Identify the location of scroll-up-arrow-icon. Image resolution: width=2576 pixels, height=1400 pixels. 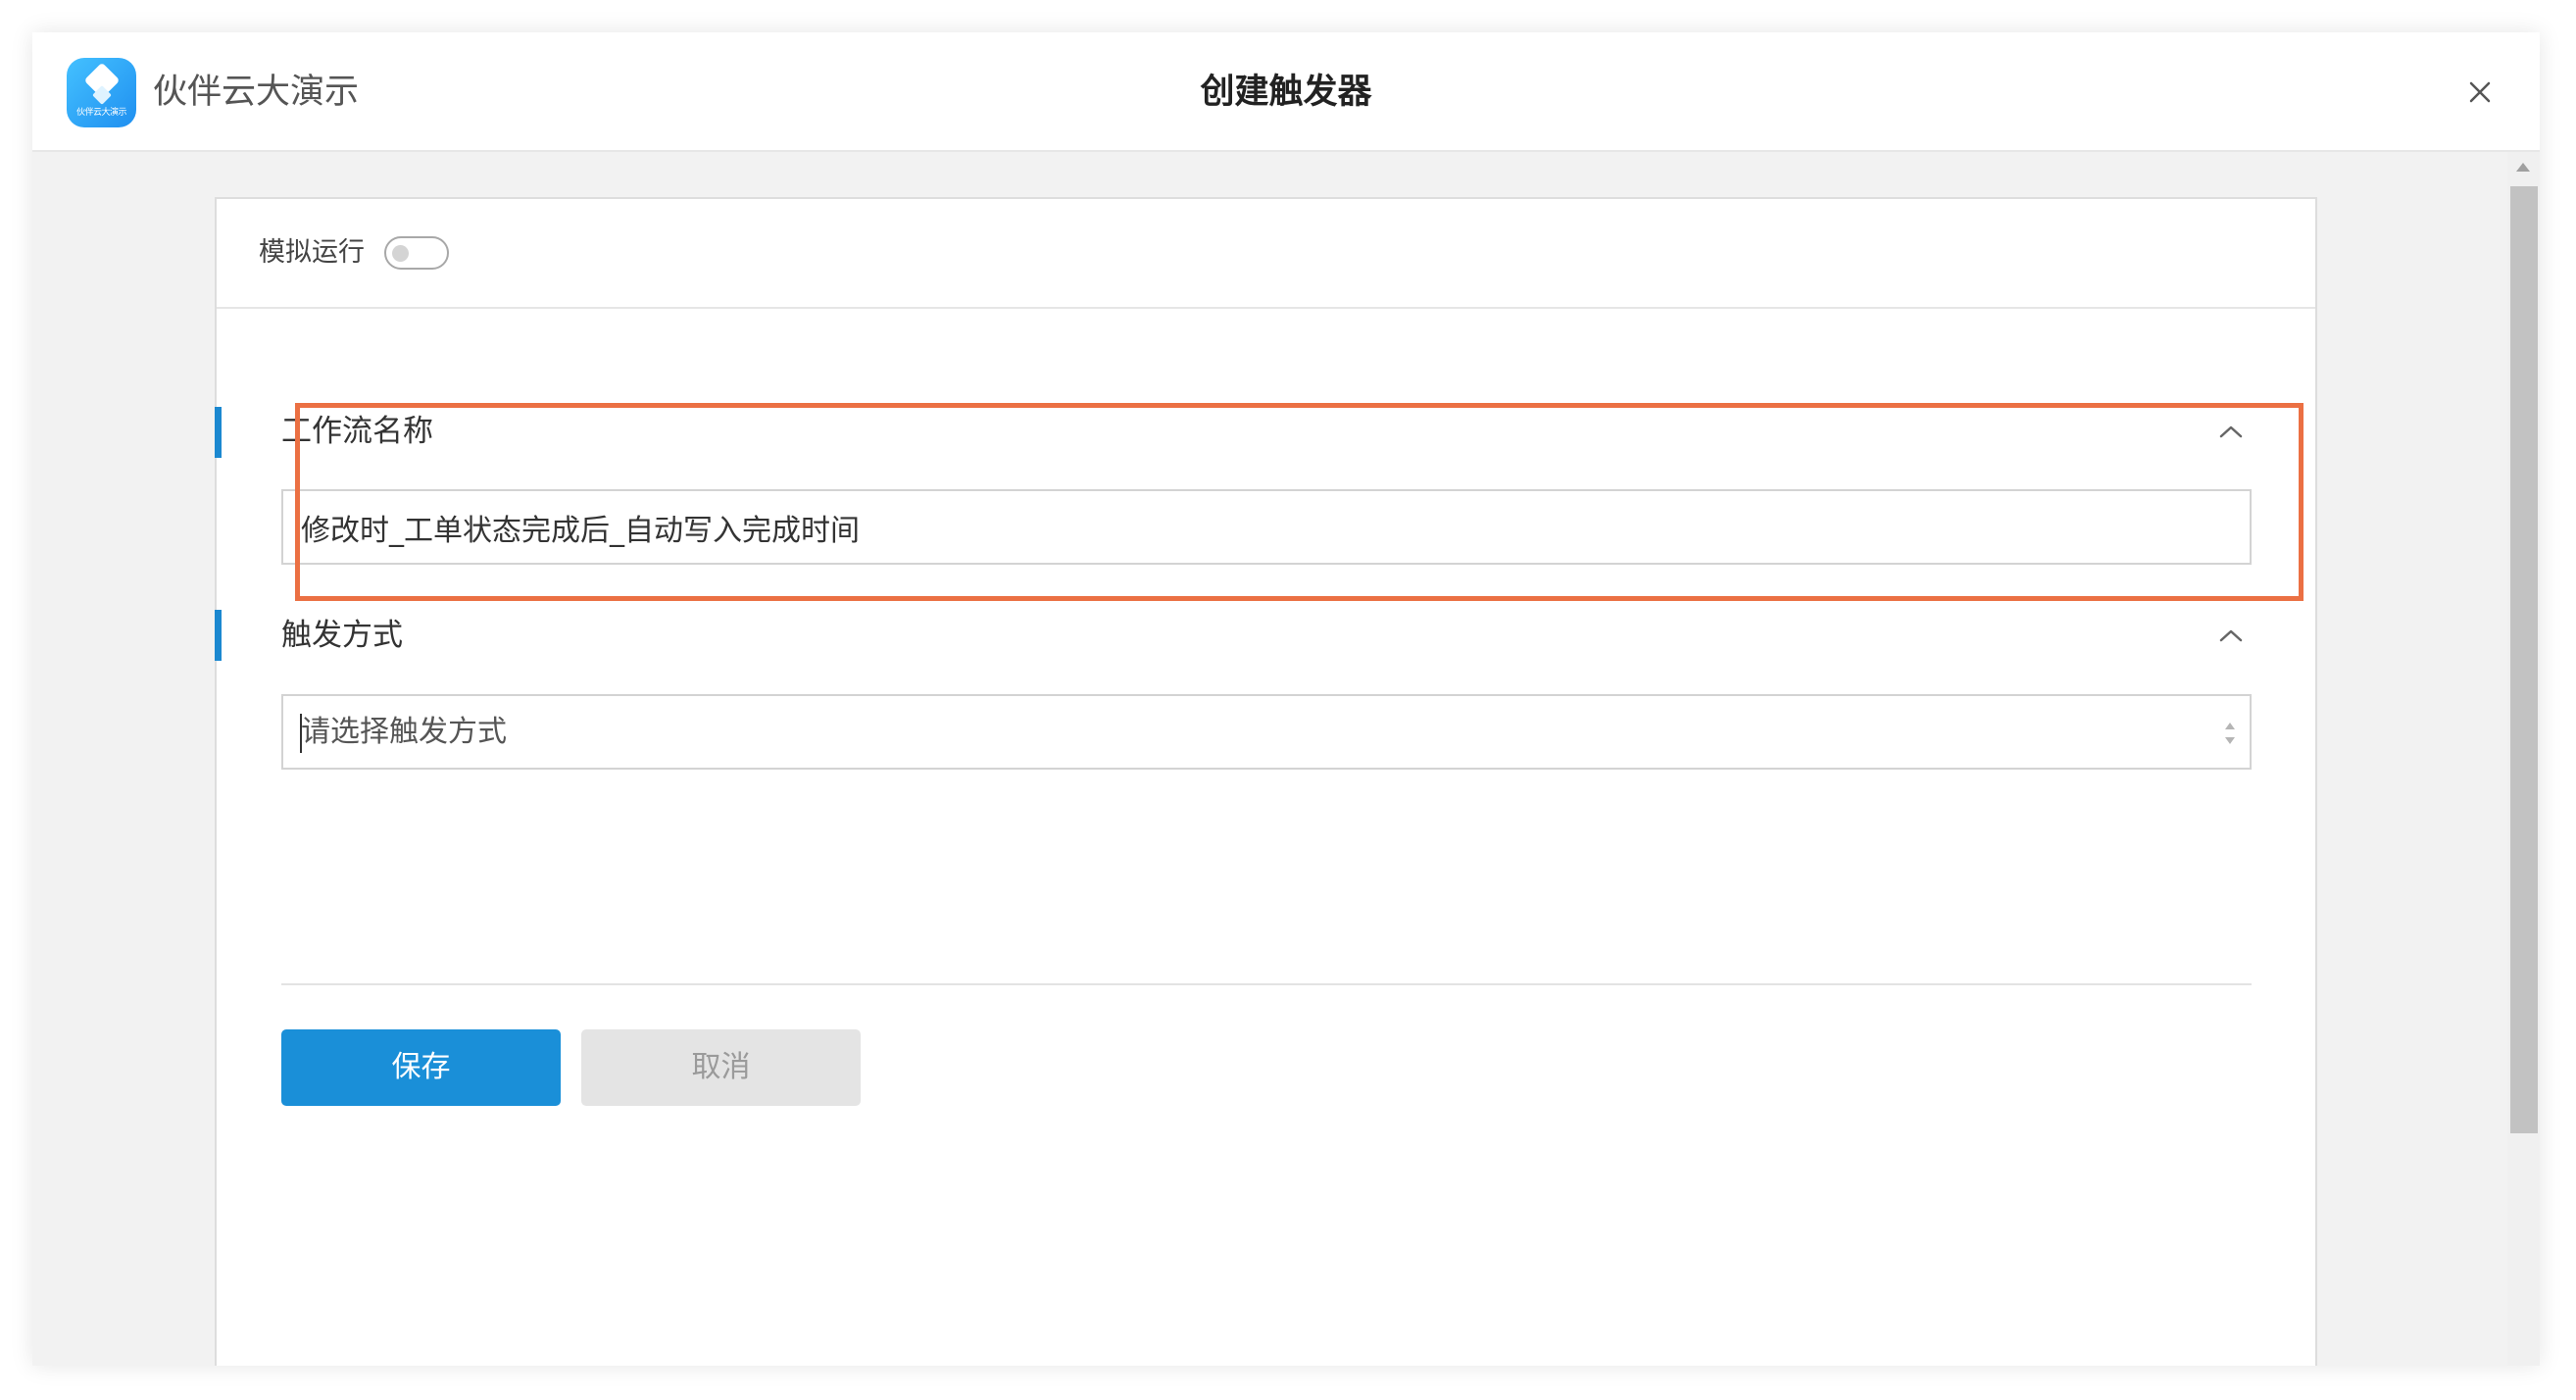
(2523, 167).